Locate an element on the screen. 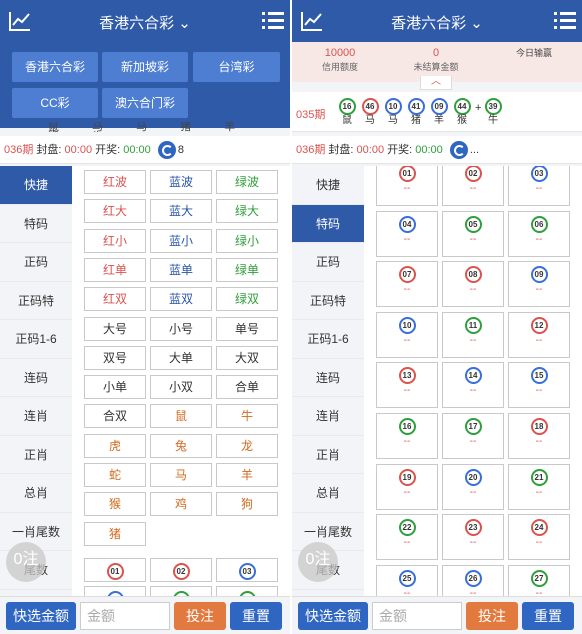 Image resolution: width=582 pixels, height=634 pixels. quick-bet-option: 兔 is located at coordinates (181, 445).